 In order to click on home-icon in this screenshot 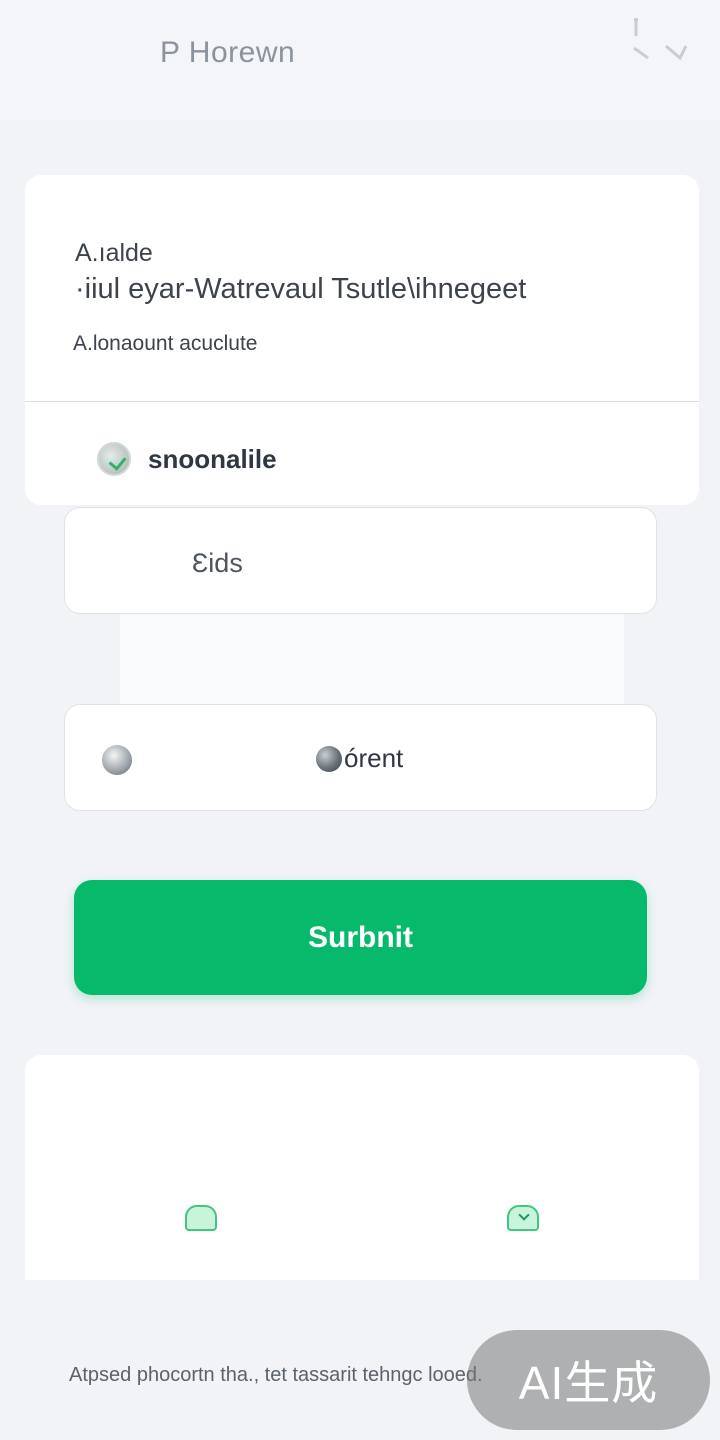, I will do `click(201, 1218)`.